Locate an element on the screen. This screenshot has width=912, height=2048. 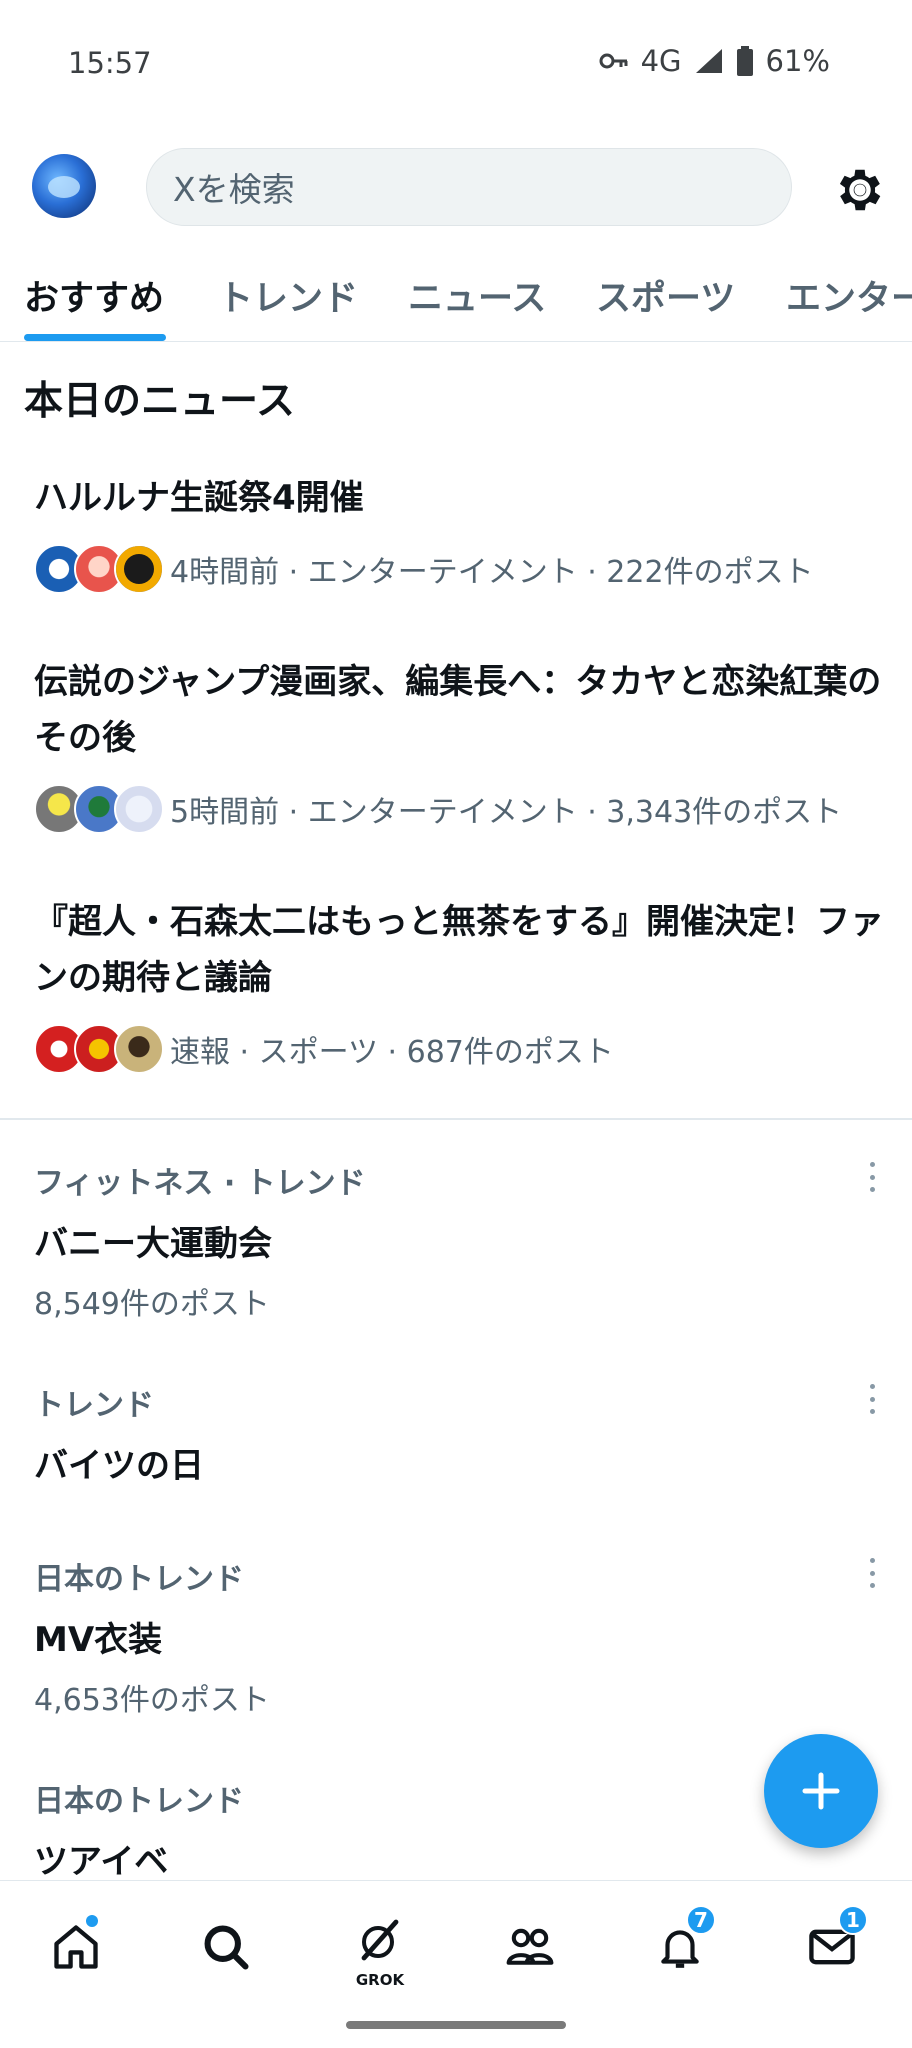
battery-percent: 61% is located at coordinates (797, 61).